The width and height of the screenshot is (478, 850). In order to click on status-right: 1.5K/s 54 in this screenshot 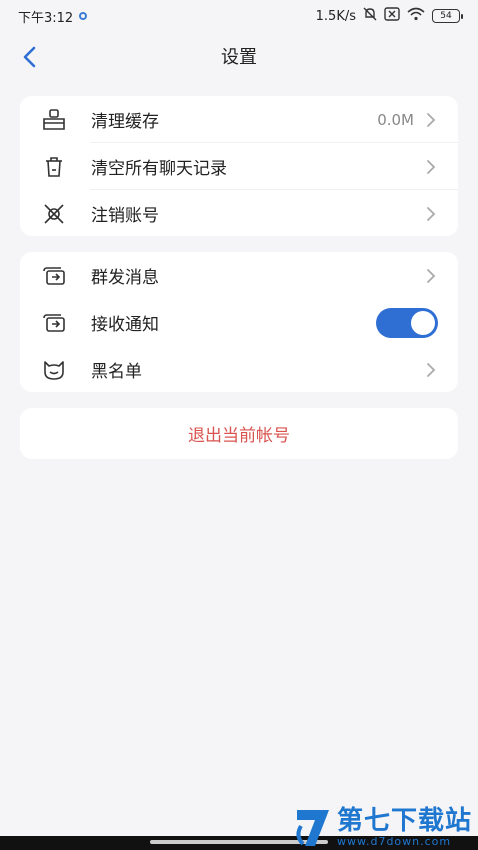, I will do `click(389, 16)`.